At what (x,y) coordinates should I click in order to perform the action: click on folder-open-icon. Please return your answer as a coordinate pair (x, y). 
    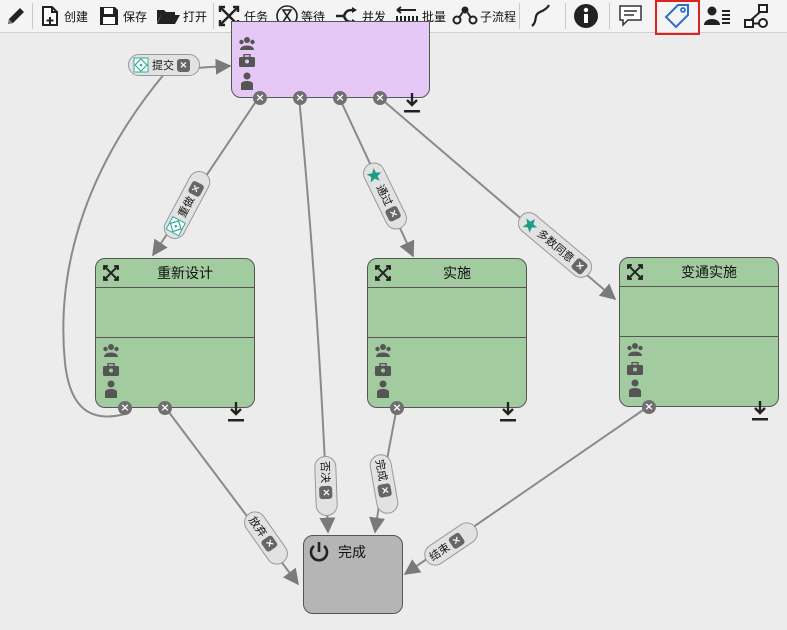
    Looking at the image, I should click on (168, 17).